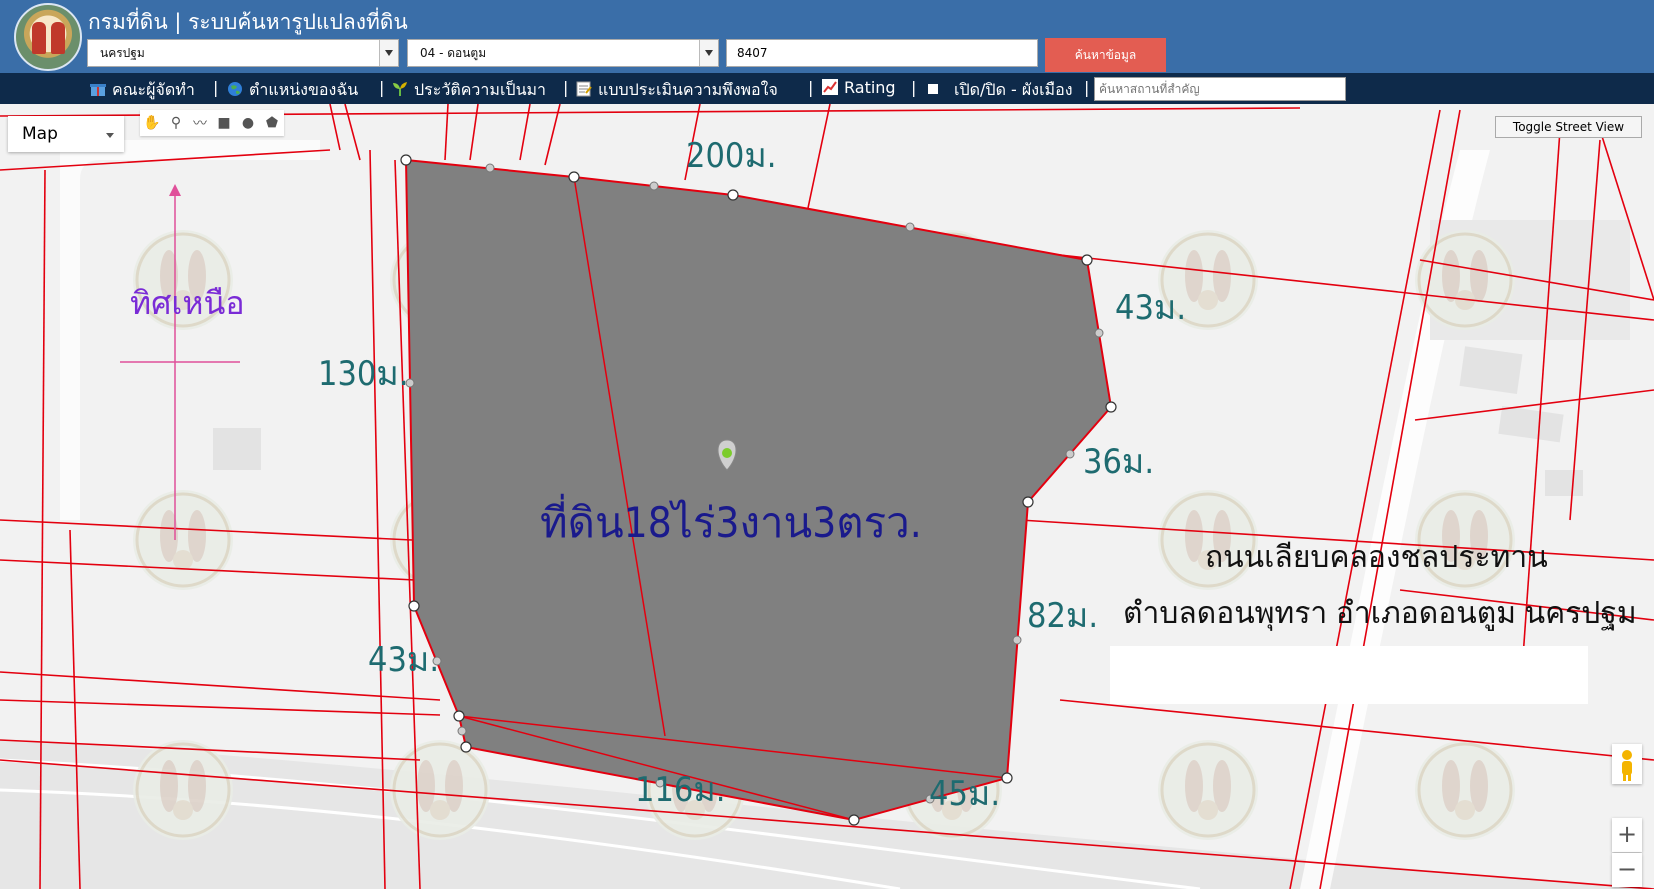 Image resolution: width=1654 pixels, height=889 pixels. Describe the element at coordinates (1013, 89) in the screenshot. I see `menu-item-city-plan-label: เปิด/ปิด - ผังเมือง` at that location.